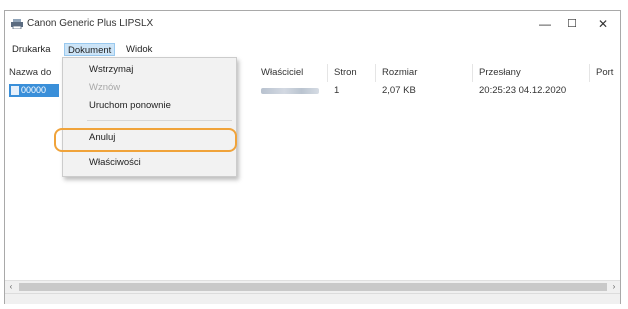 Image resolution: width=628 pixels, height=309 pixels. What do you see at coordinates (17, 24) in the screenshot?
I see `printer-icon` at bounding box center [17, 24].